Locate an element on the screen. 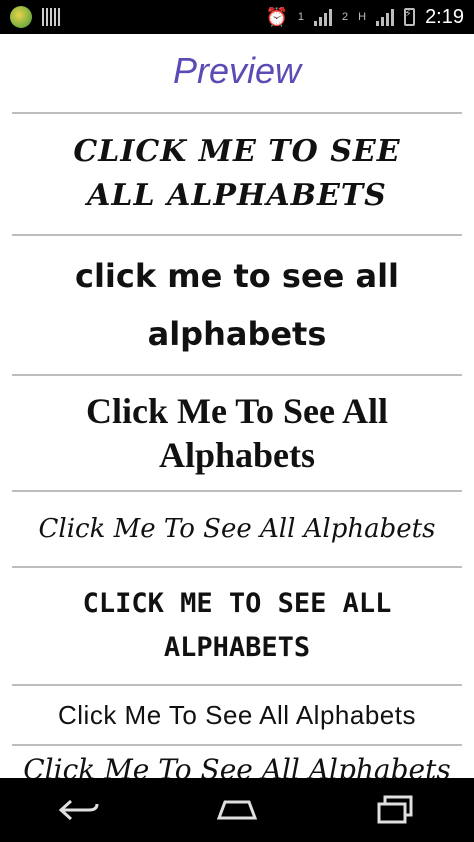  status-bar: ⏰ 1 2 H 2:19 is located at coordinates (237, 17).